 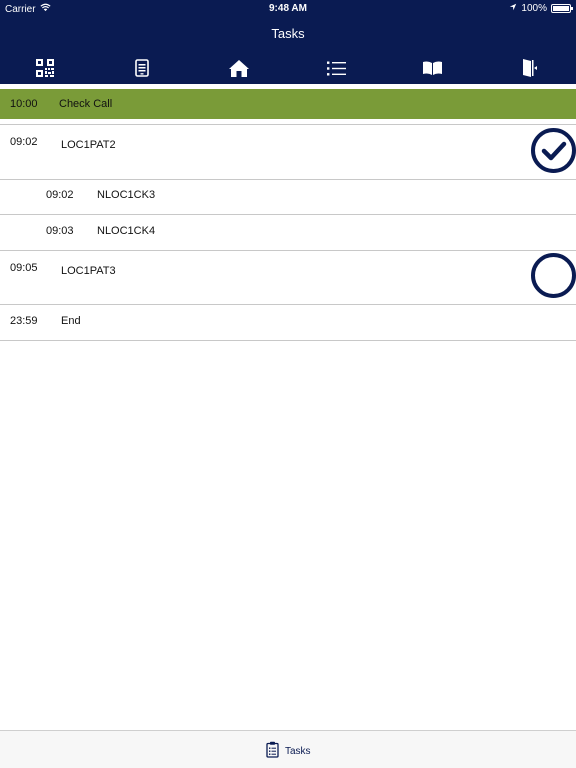 I want to click on device-icon, so click(x=142, y=68).